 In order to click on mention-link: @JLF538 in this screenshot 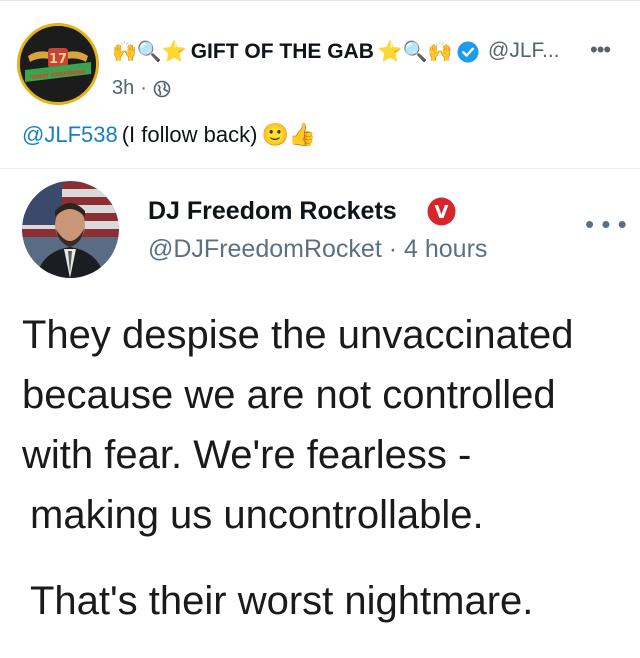, I will do `click(70, 135)`.